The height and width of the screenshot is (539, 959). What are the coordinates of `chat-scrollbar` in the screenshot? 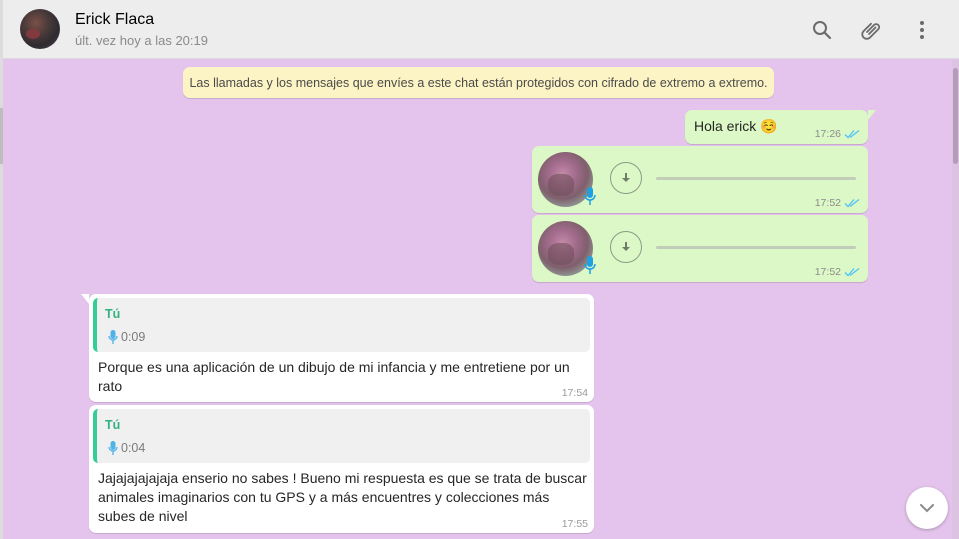 It's located at (955, 299).